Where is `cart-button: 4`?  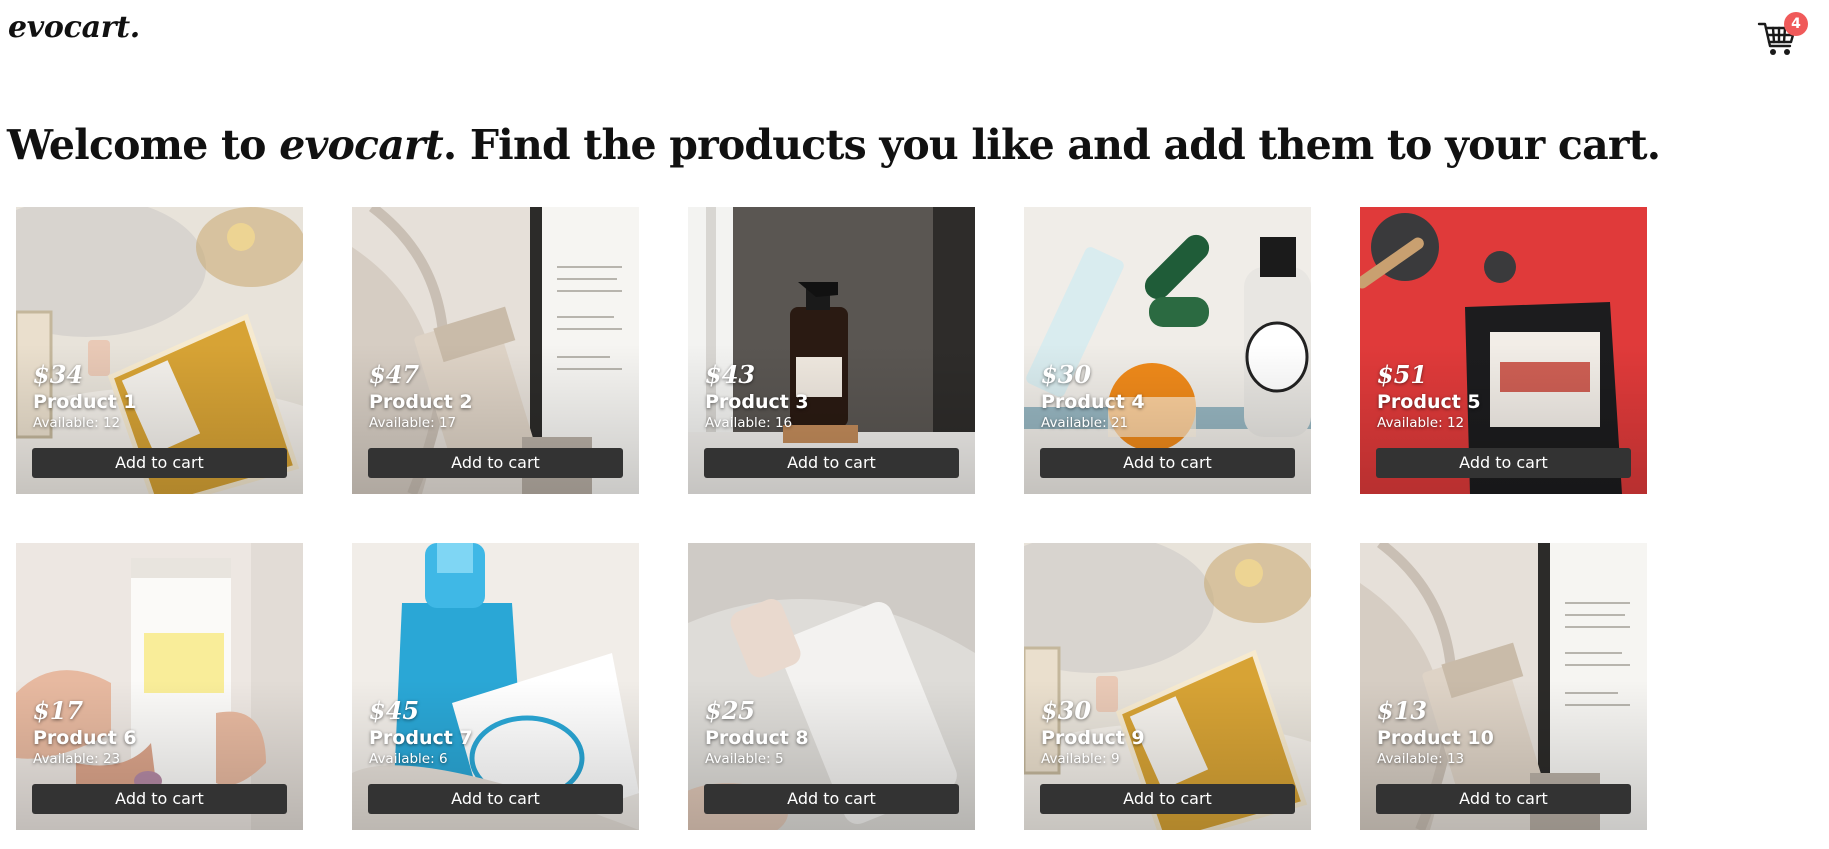
cart-button: 4 is located at coordinates (1781, 35).